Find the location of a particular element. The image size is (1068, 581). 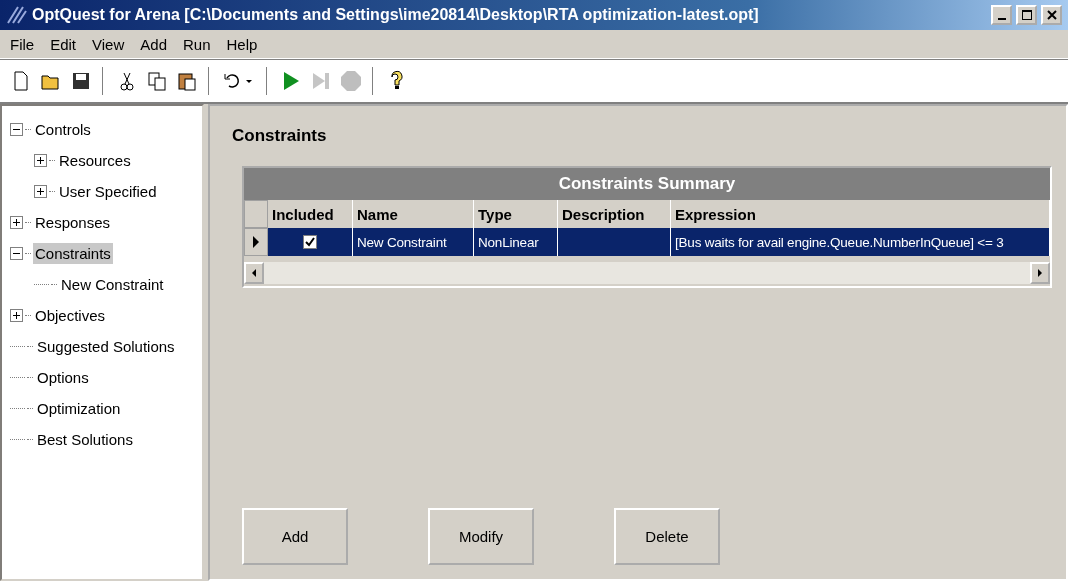

minimize-icon is located at coordinates (1001, 19).